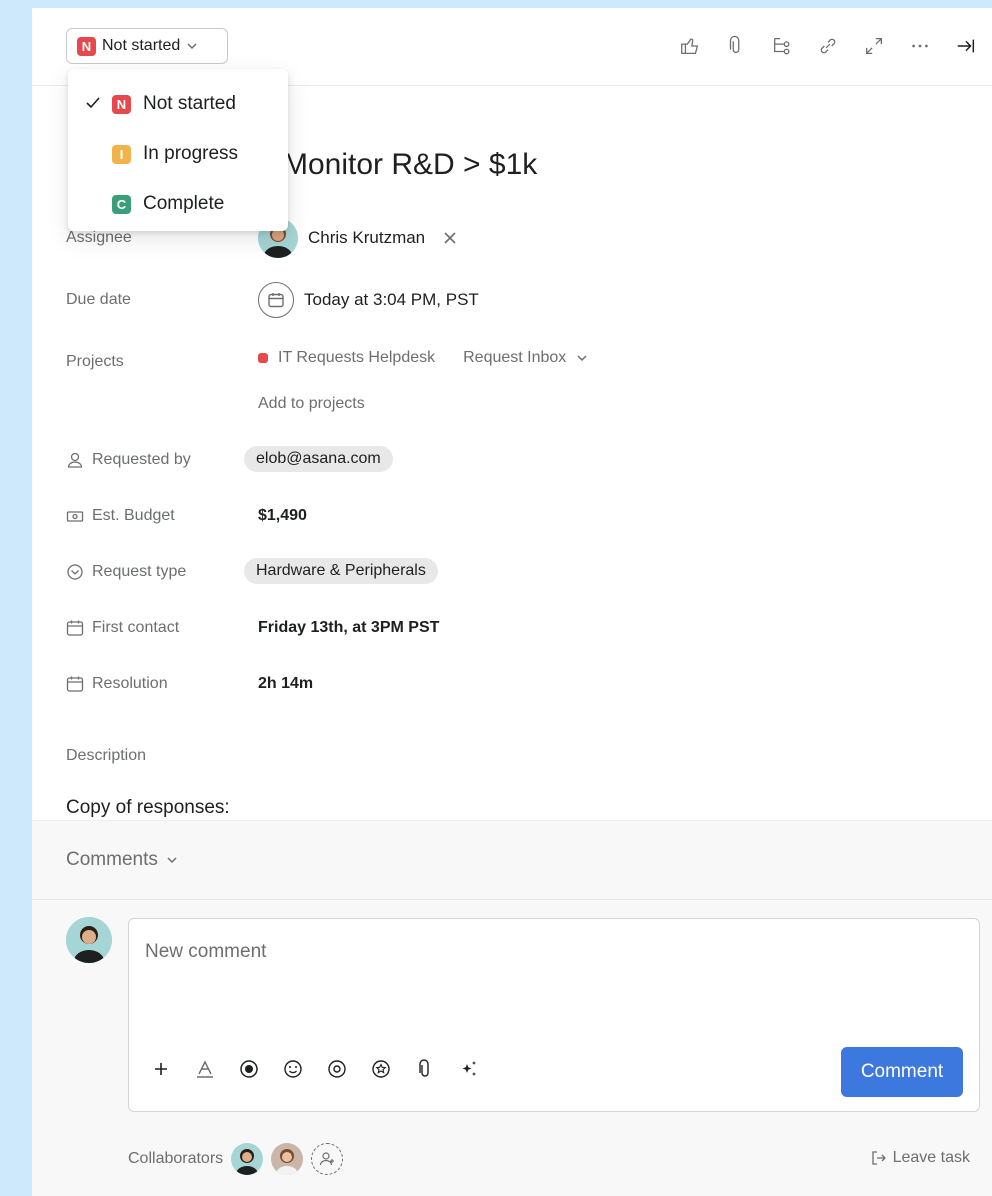  Describe the element at coordinates (205, 952) in the screenshot. I see `comment-input: New comment` at that location.